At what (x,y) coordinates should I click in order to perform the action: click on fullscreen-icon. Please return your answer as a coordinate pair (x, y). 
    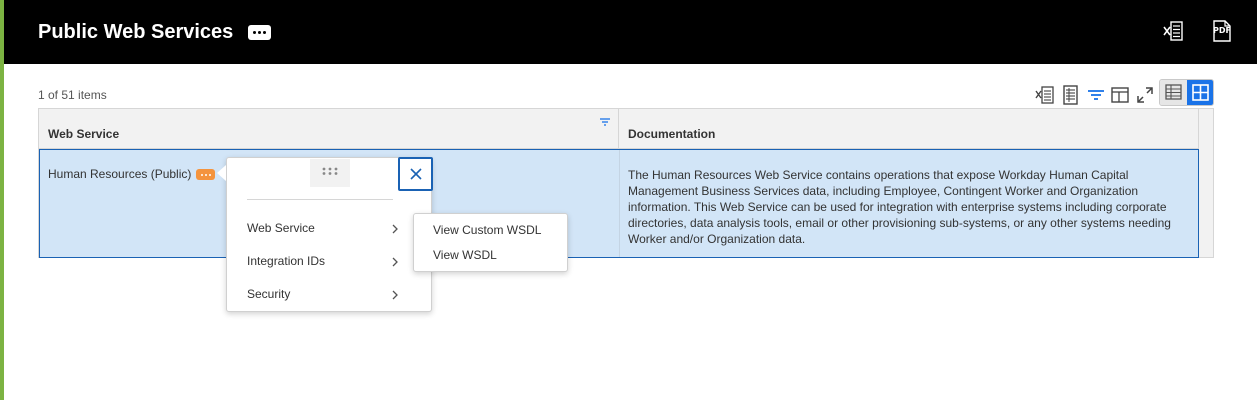
    Looking at the image, I should click on (1145, 95).